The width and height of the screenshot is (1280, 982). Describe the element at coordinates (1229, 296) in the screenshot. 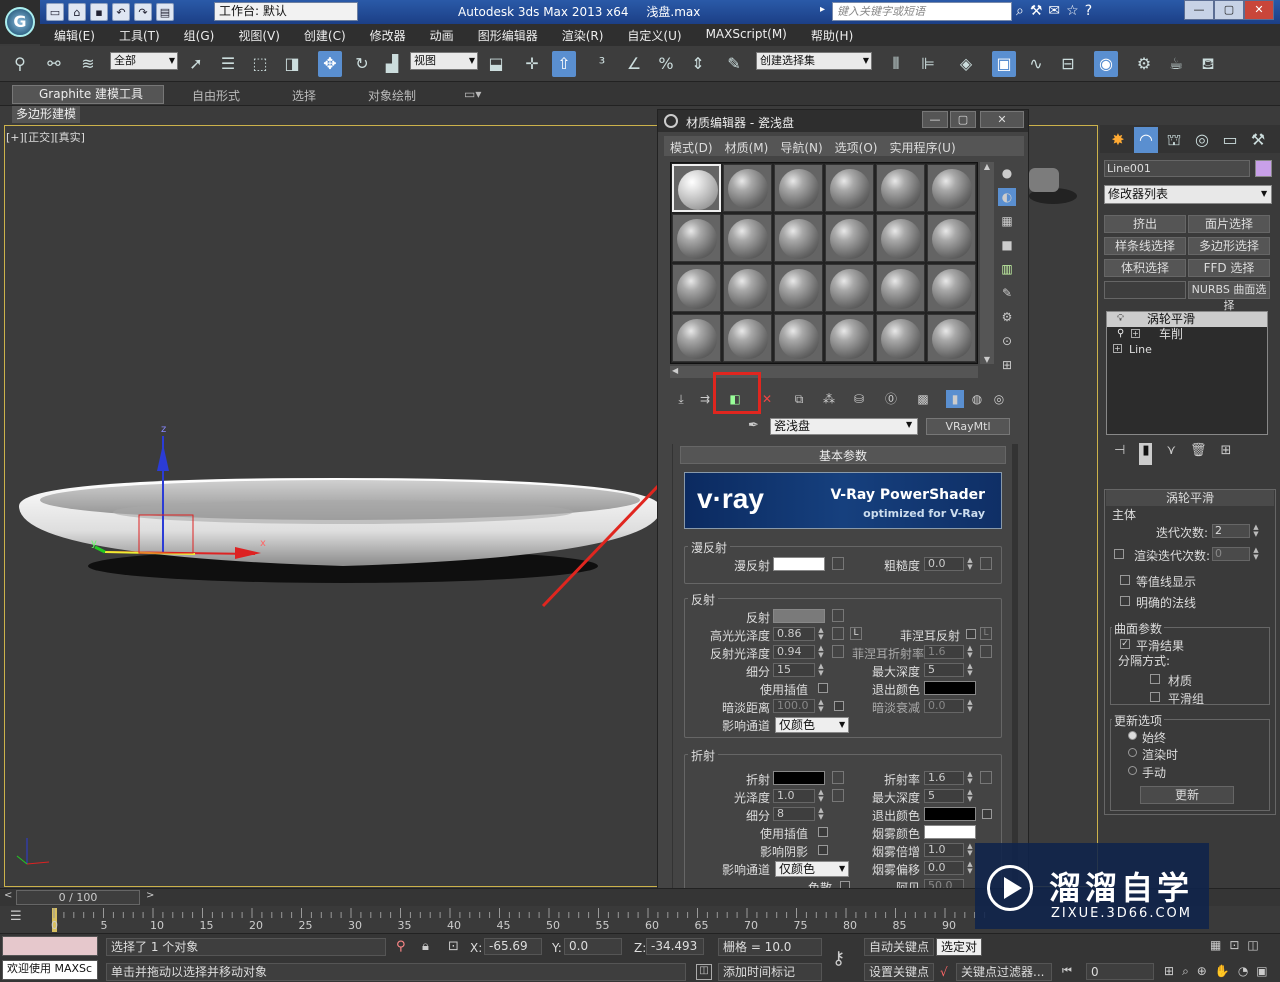

I see `nurbs-select-button: NURBS 曲面选择` at that location.